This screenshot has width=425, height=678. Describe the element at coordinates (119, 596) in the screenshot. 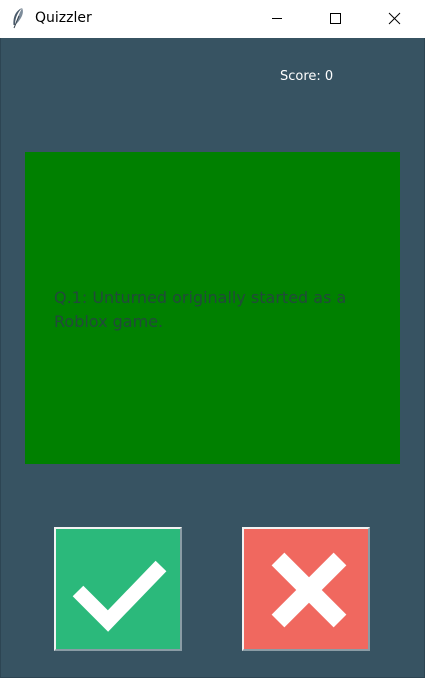

I see `checkmark-icon` at that location.